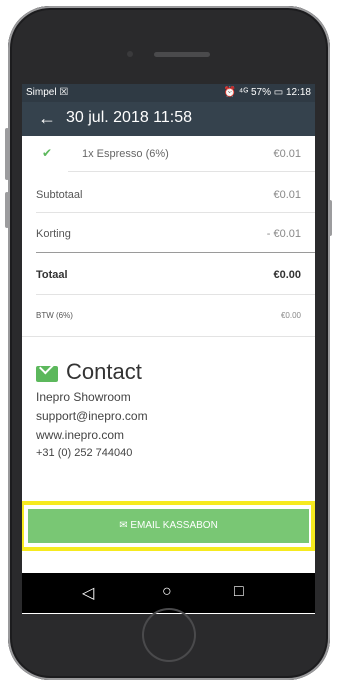 This screenshot has width=337, height=684. I want to click on total-label: Totaal, so click(52, 275).